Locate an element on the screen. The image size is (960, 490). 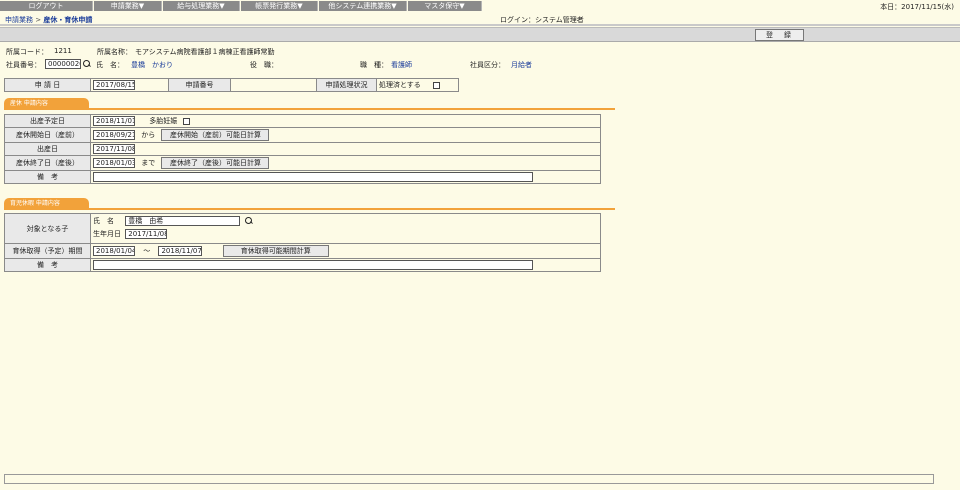
maternity-note-label: 備 考 is located at coordinates (47, 177).